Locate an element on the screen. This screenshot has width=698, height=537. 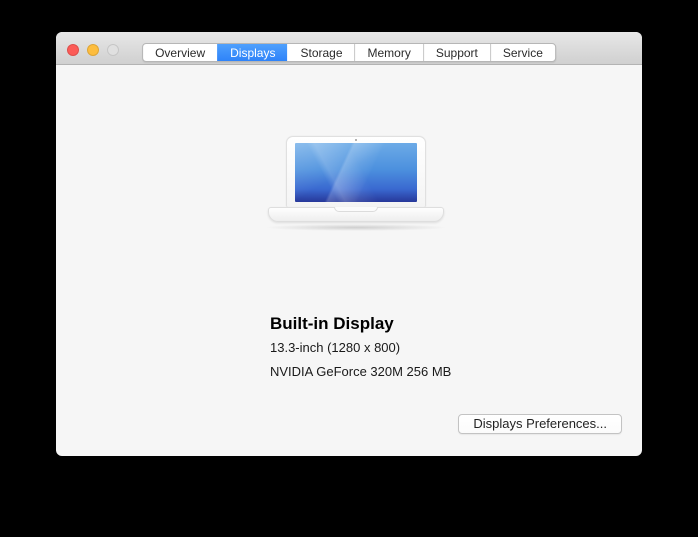
minimize-button is located at coordinates (93, 50).